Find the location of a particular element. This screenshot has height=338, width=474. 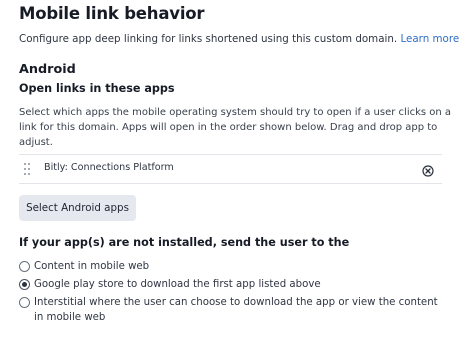

radio-option-mobile-web: Content in mobile web is located at coordinates (234, 266).